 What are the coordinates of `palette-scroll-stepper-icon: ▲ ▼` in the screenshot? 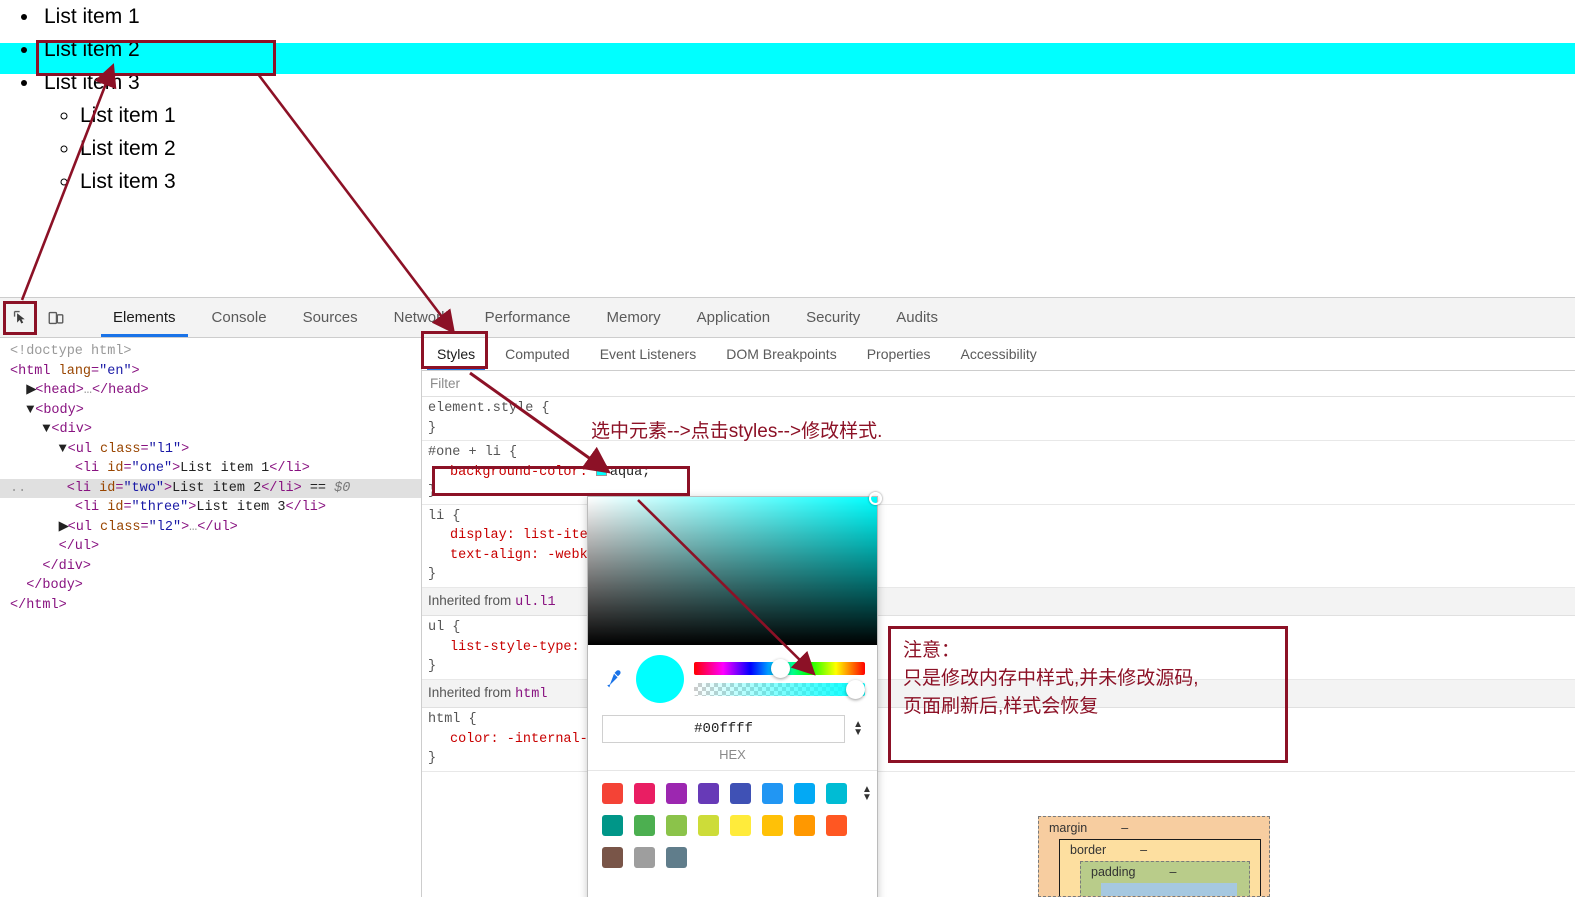 It's located at (867, 793).